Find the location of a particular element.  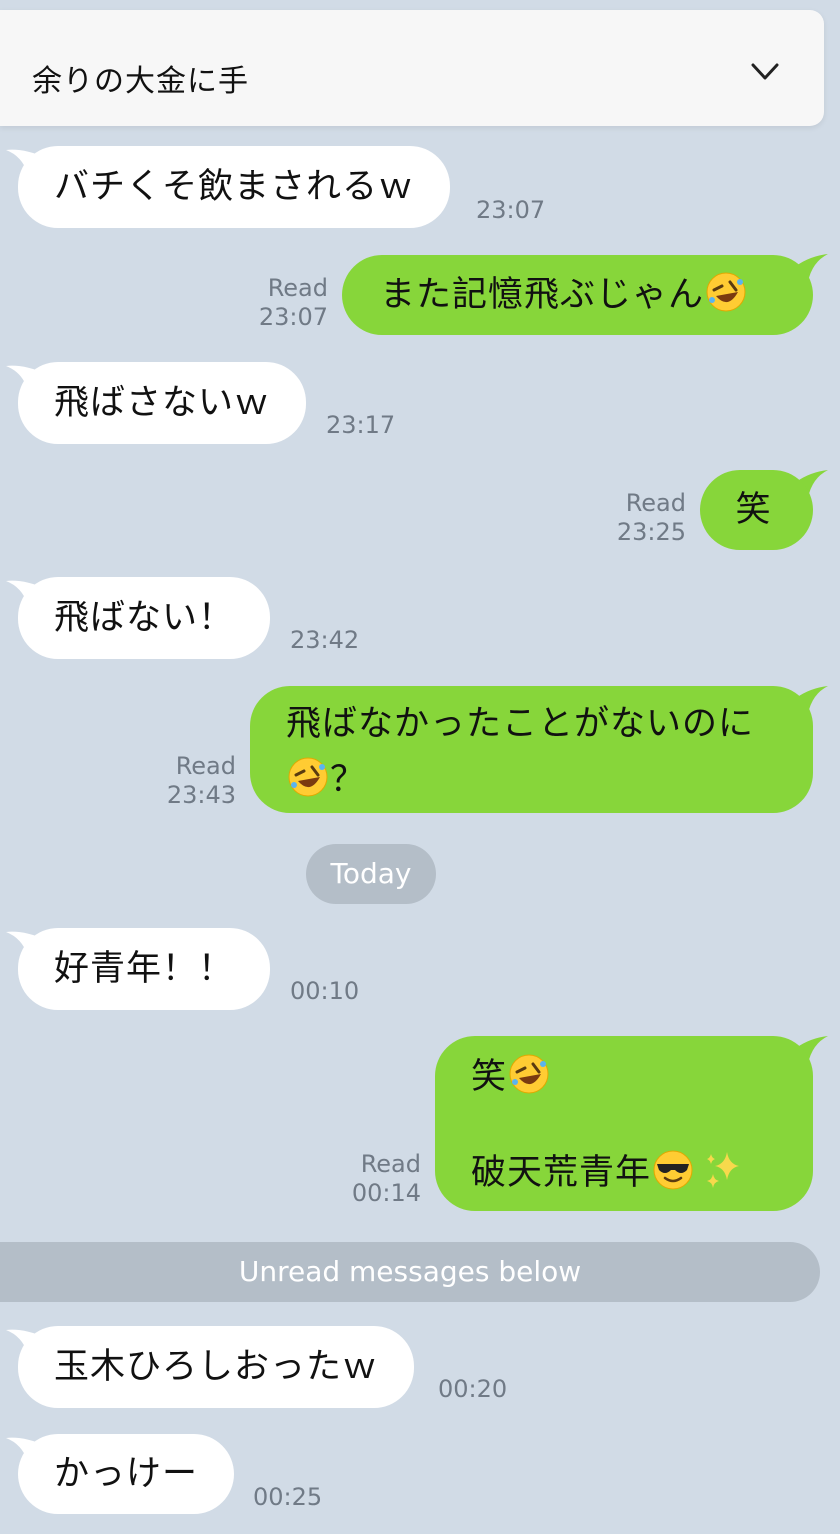

message-time: 23:25 is located at coordinates (651, 532).